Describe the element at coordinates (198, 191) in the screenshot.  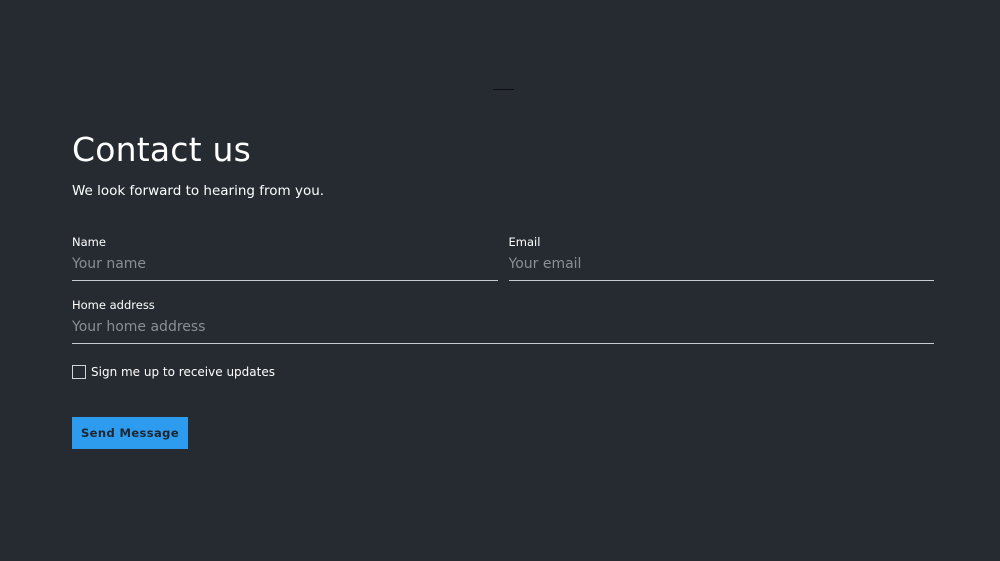
I see `page-subtitle: We look forward to hearing from you.` at that location.